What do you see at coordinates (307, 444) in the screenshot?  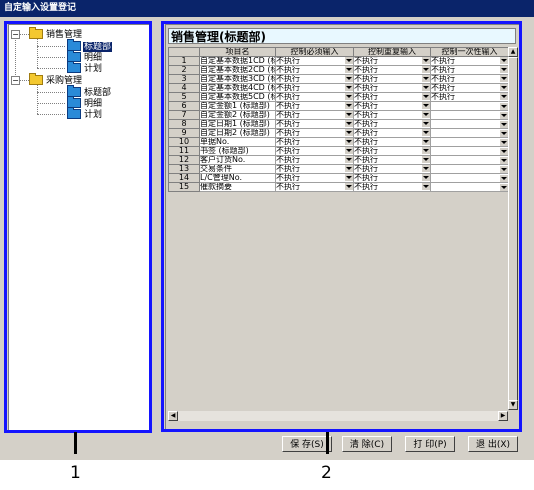 I see `save-button: 保 存(S)` at bounding box center [307, 444].